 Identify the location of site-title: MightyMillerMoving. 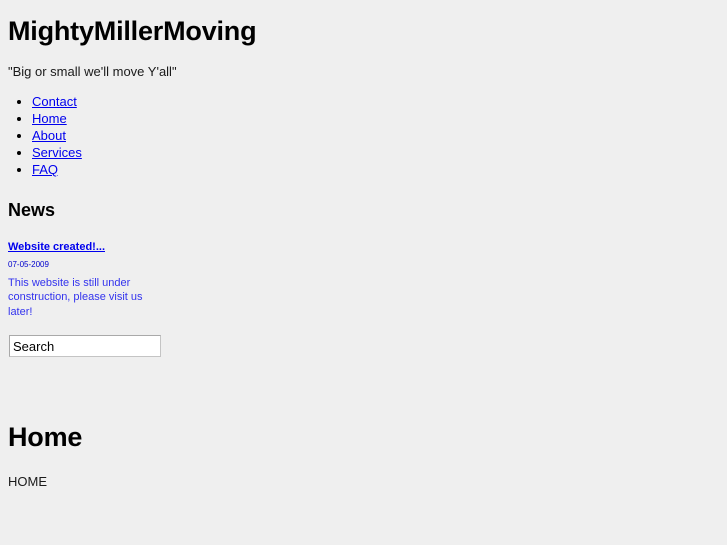
(132, 31).